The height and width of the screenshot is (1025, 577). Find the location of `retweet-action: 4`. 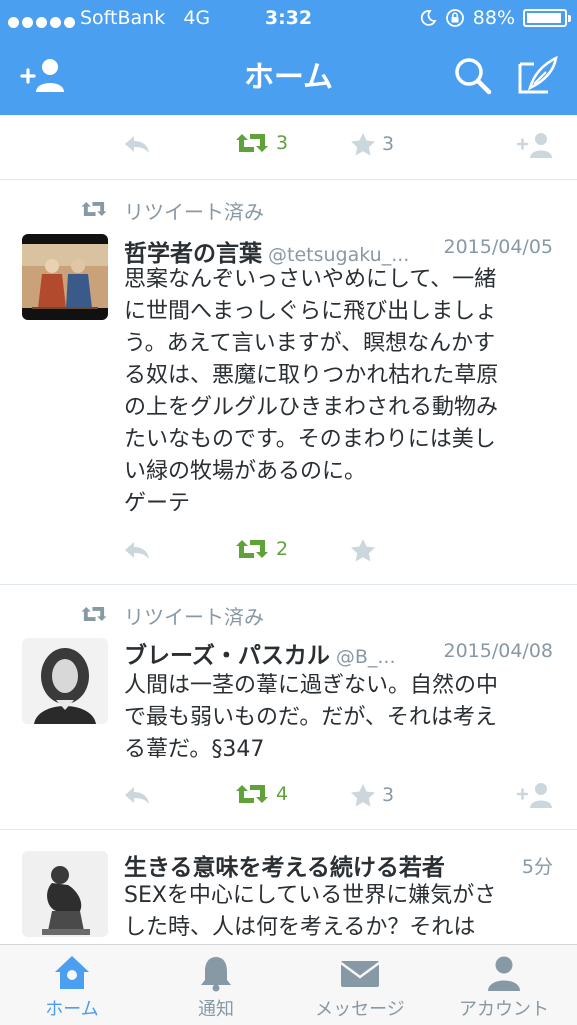

retweet-action: 4 is located at coordinates (261, 794).